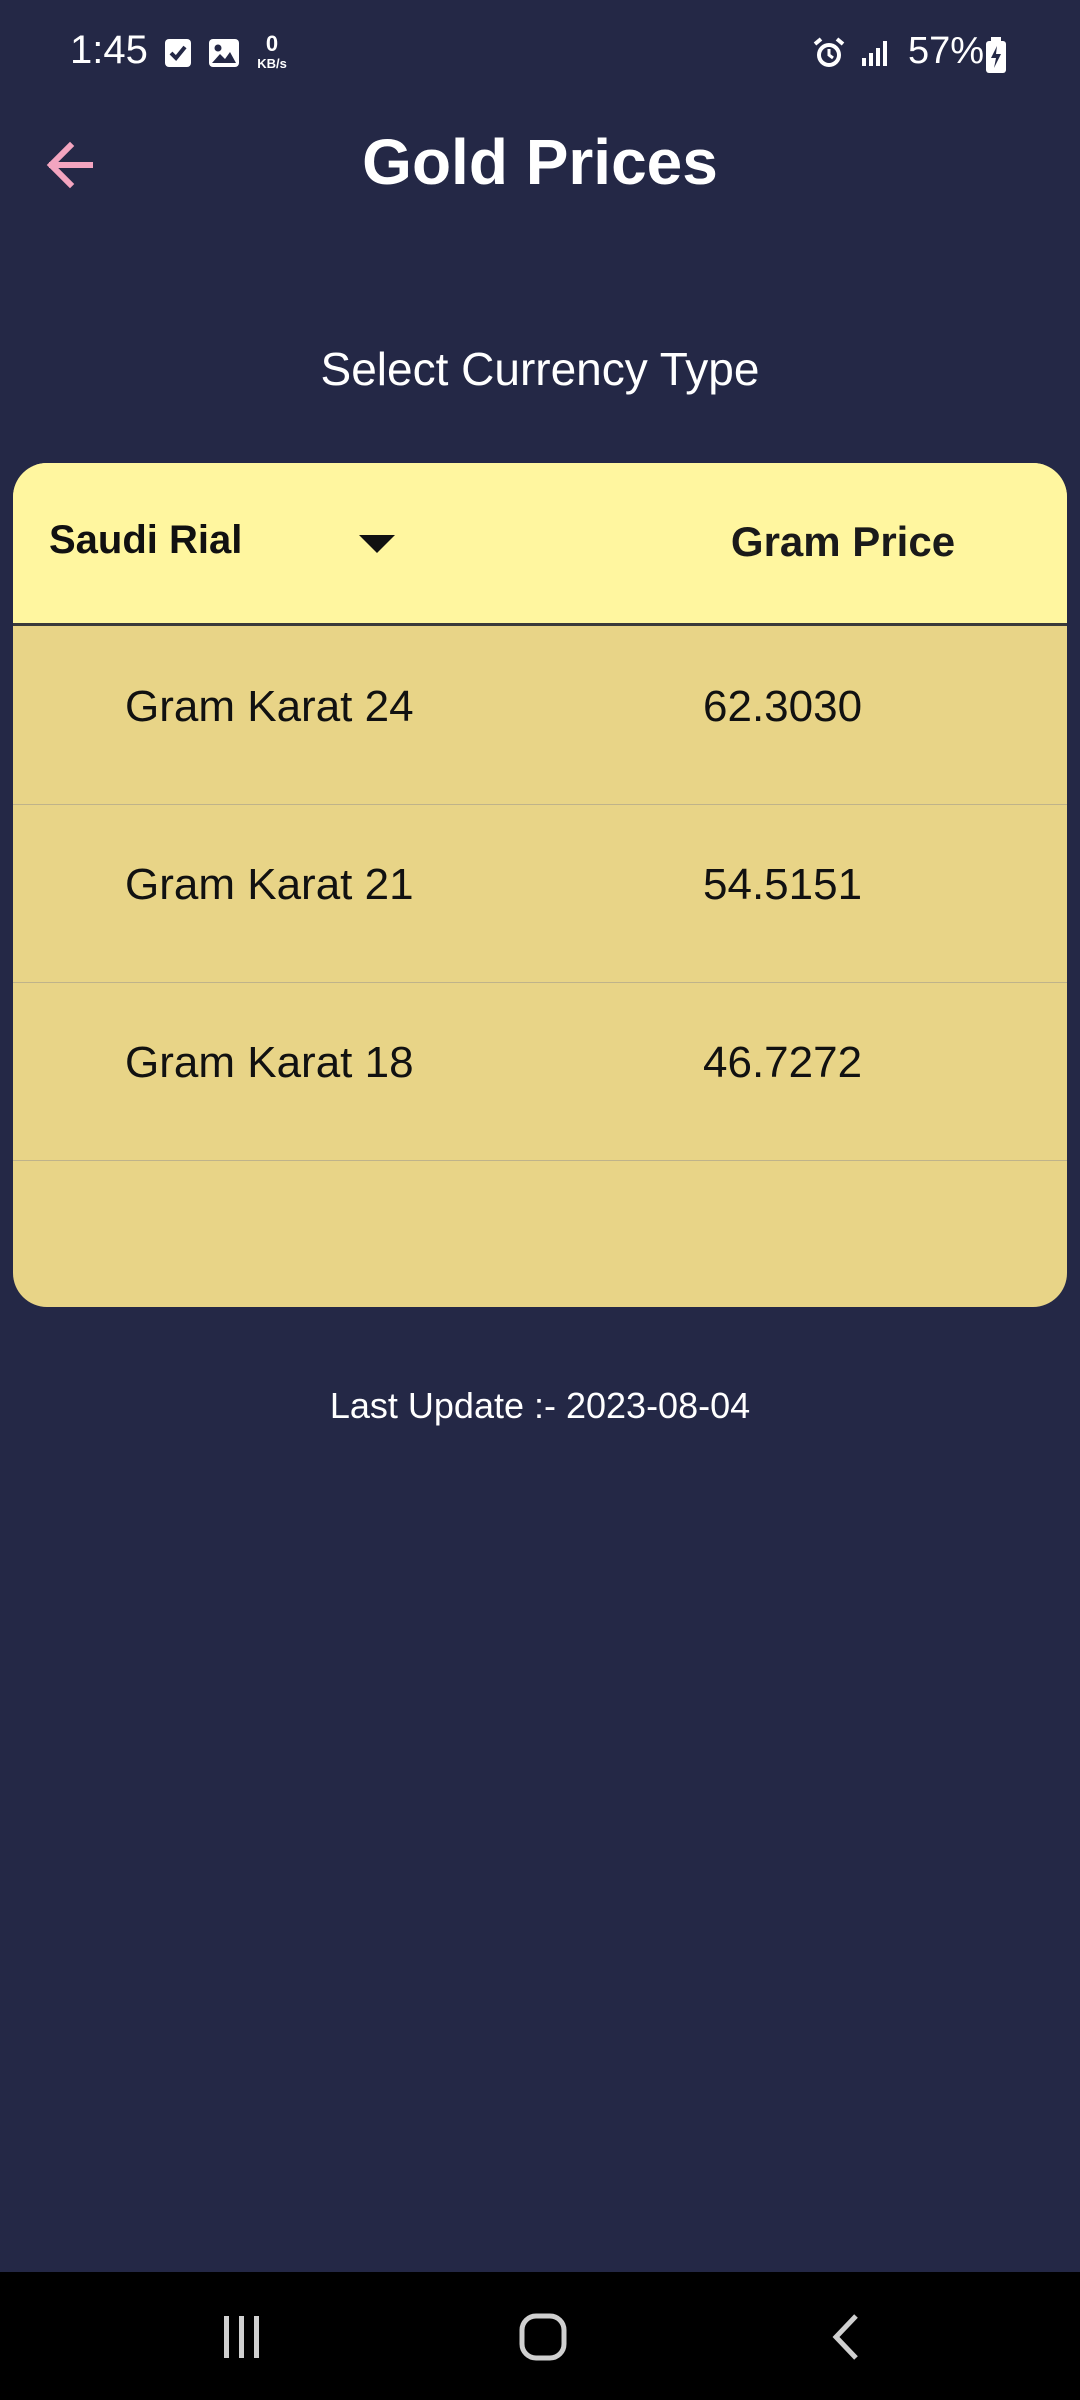 This screenshot has width=1080, height=2400. I want to click on selected-currency: Saudi Rial, so click(146, 540).